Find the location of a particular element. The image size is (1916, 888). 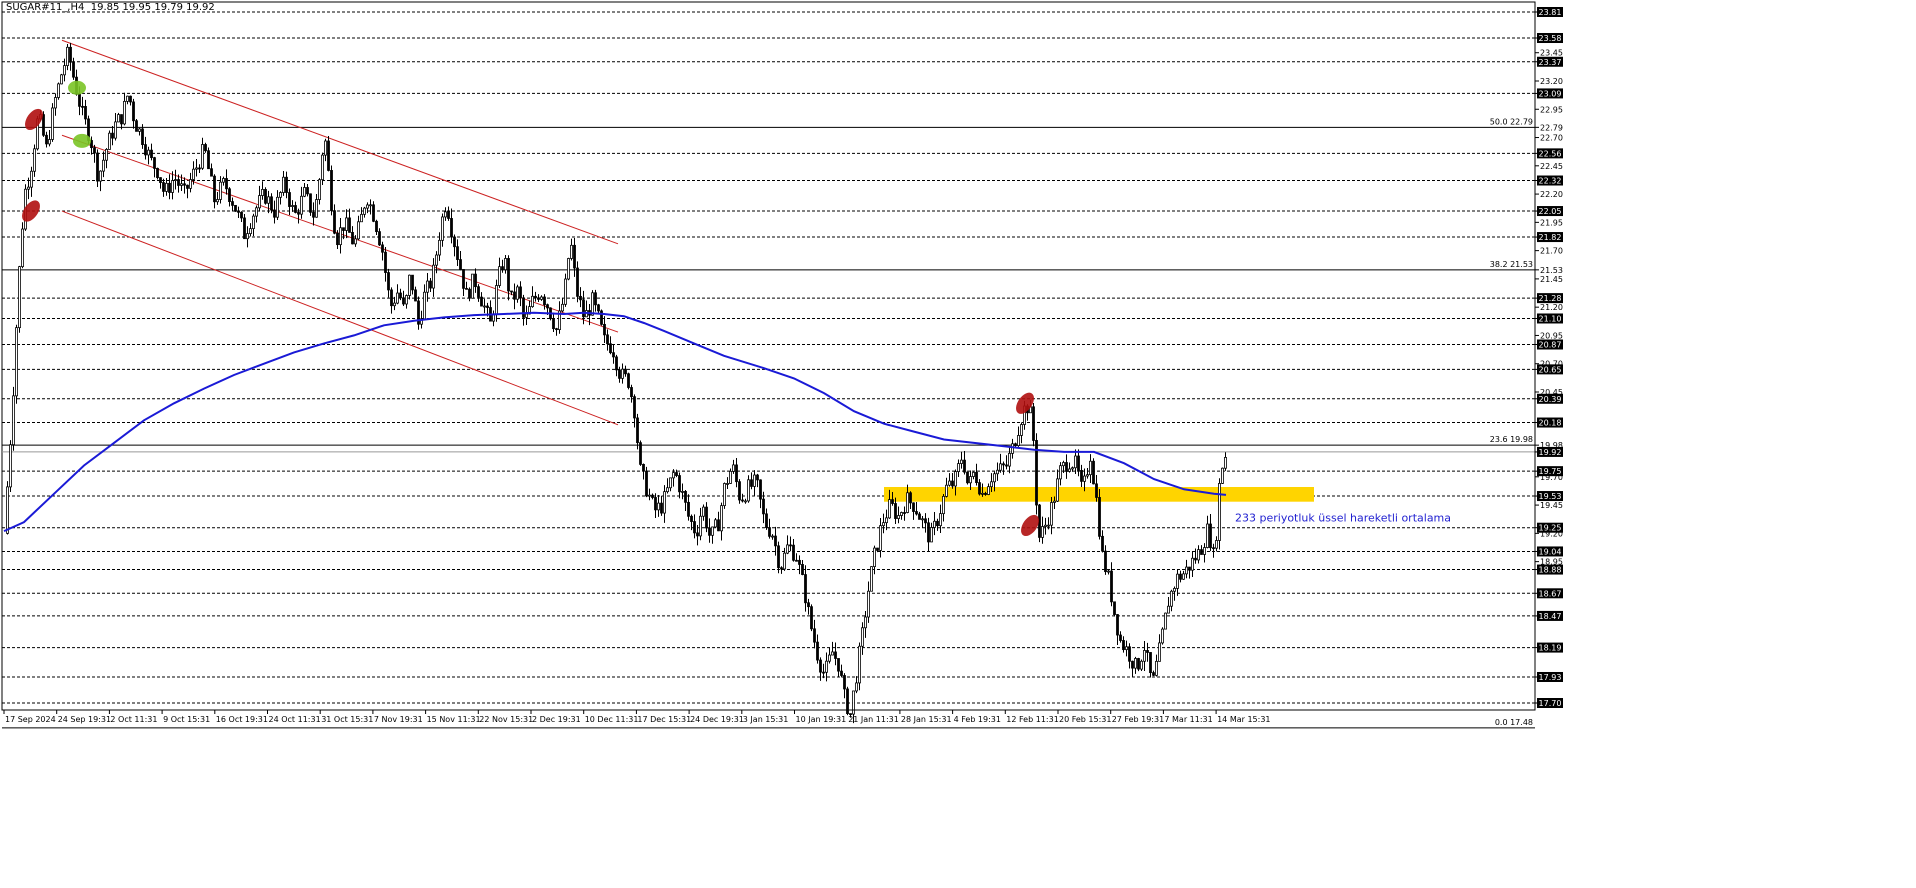

price-tag-label: 21.10 is located at coordinates (1550, 318).